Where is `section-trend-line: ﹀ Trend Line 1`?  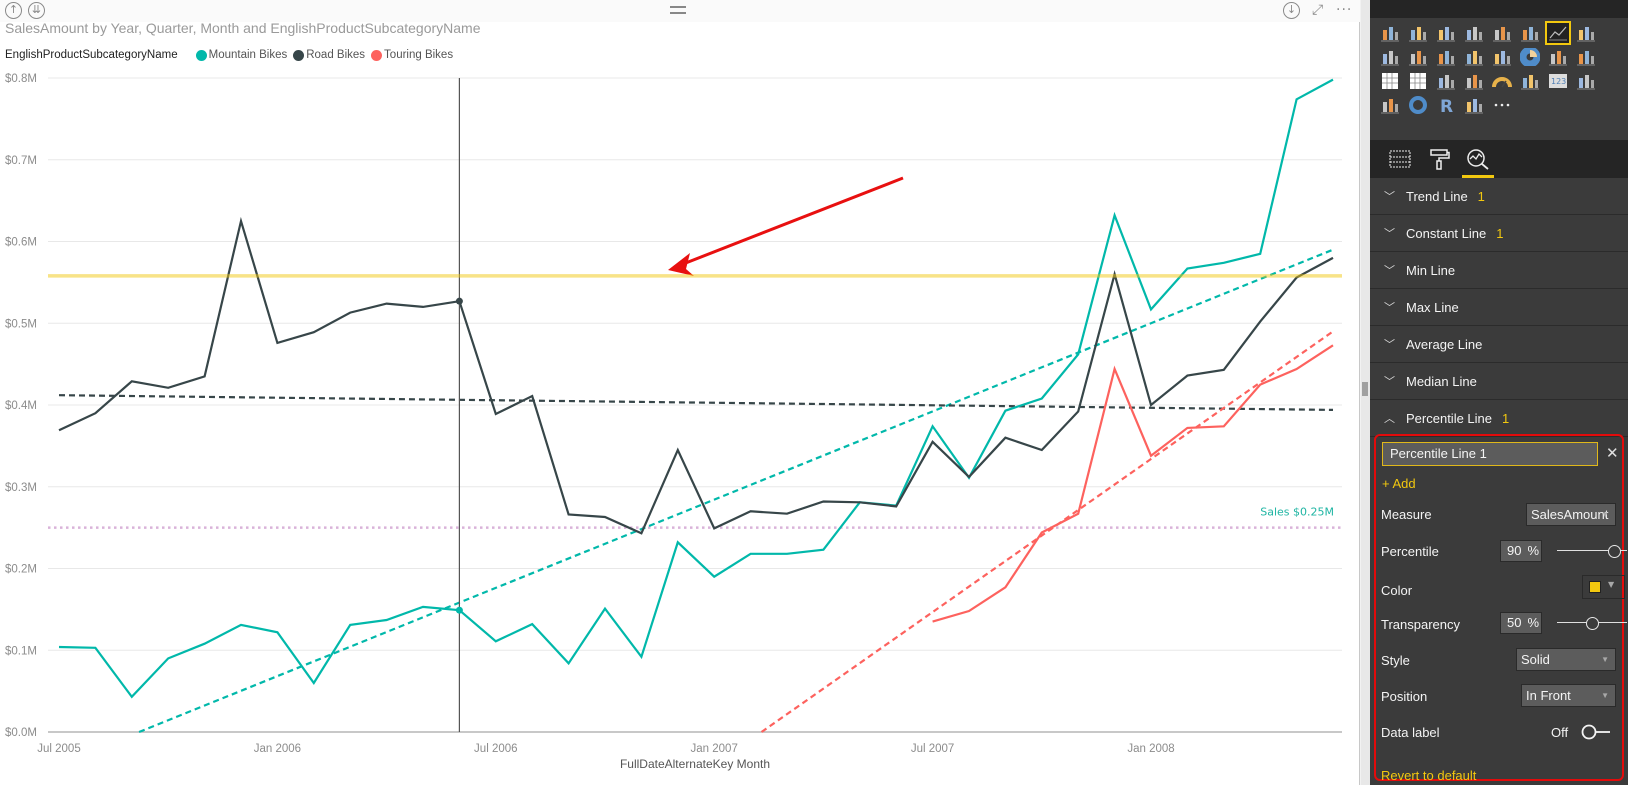 section-trend-line: ﹀ Trend Line 1 is located at coordinates (1499, 196).